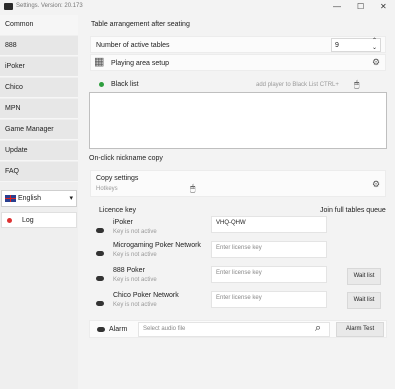 The width and height of the screenshot is (395, 389). What do you see at coordinates (146, 295) in the screenshot?
I see `licence-name: Chico Poker Network` at bounding box center [146, 295].